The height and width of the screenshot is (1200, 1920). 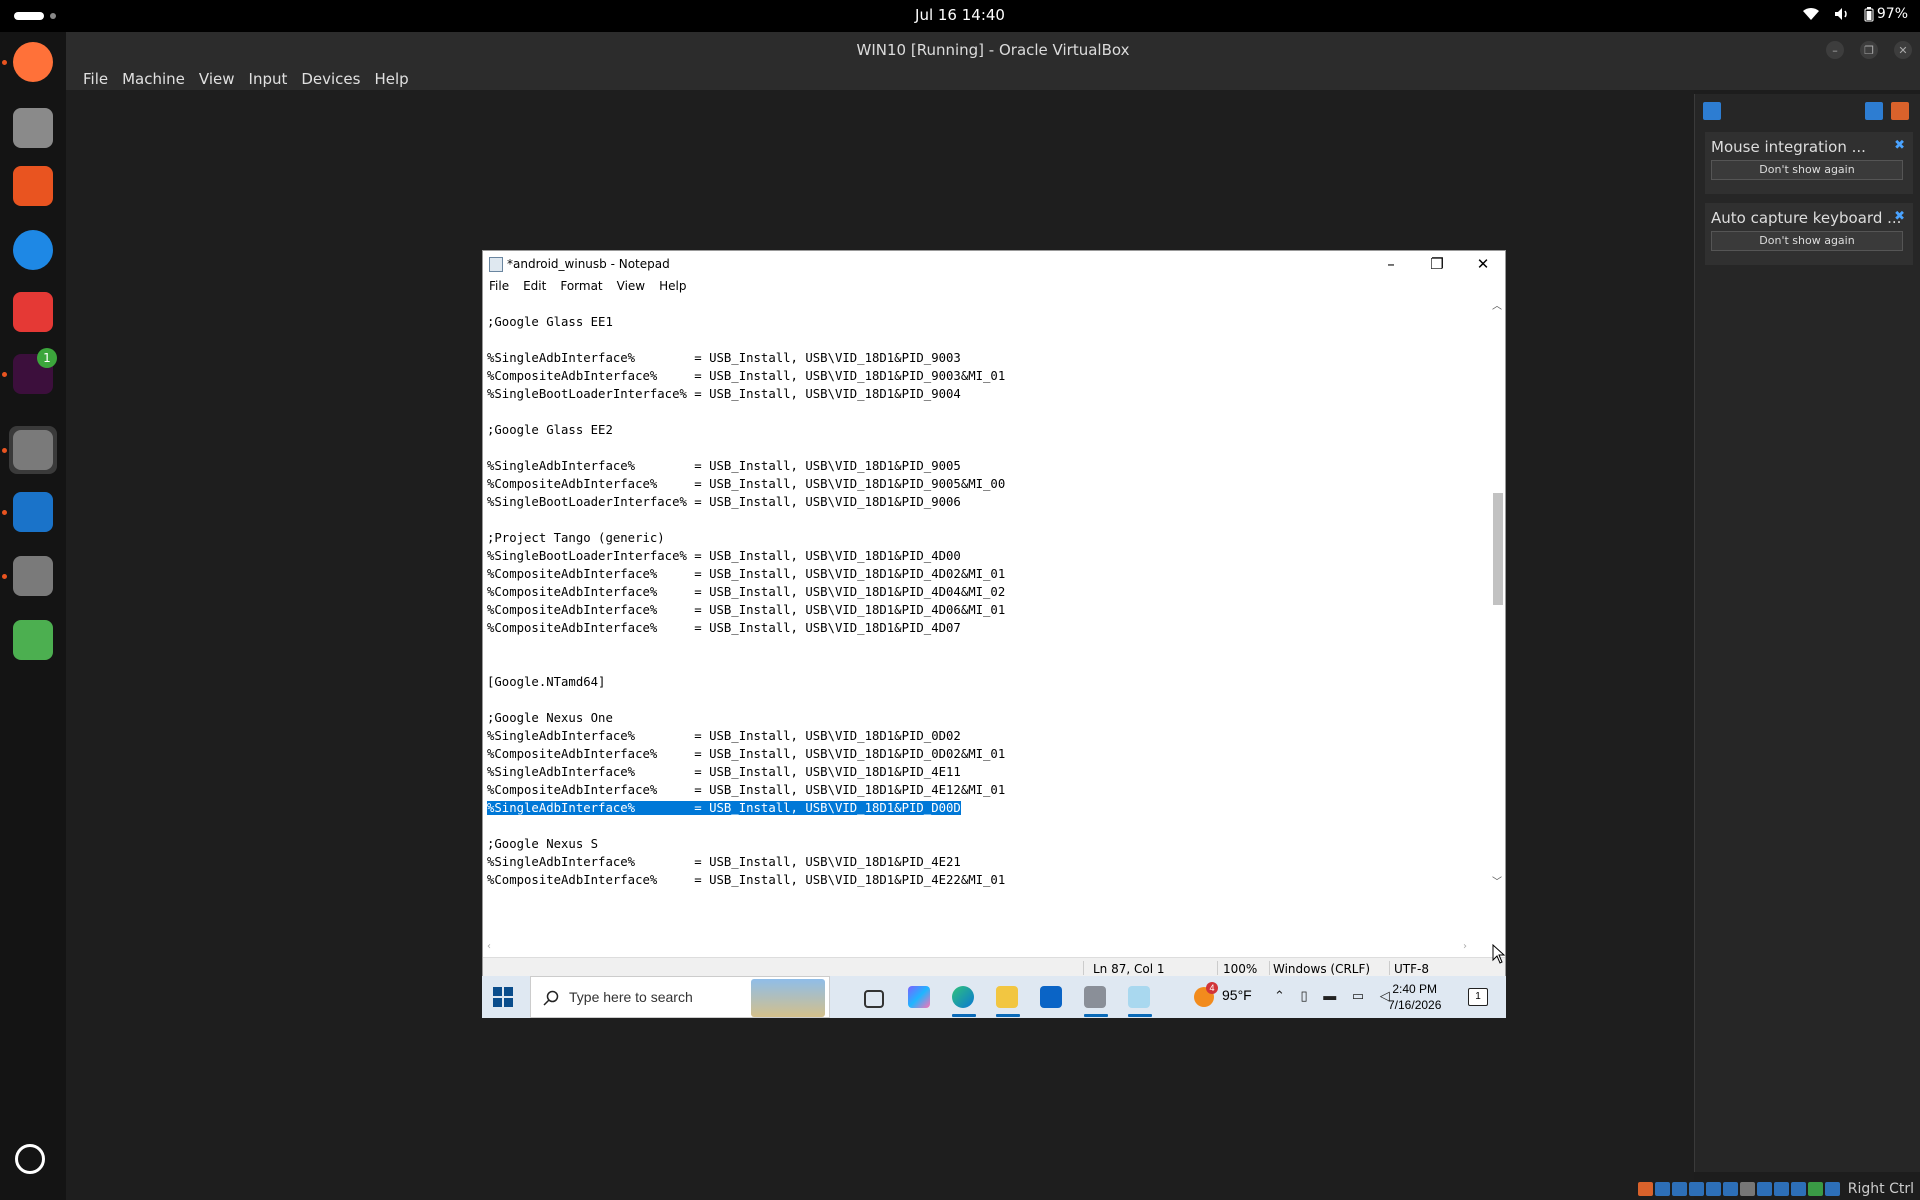 What do you see at coordinates (1869, 13) in the screenshot?
I see `battery-icon` at bounding box center [1869, 13].